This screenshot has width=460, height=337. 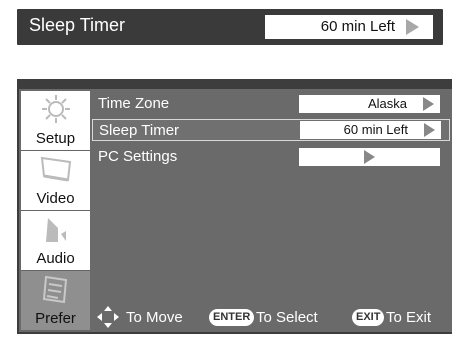 What do you see at coordinates (368, 317) in the screenshot?
I see `exit-key-badge: EXIT` at bounding box center [368, 317].